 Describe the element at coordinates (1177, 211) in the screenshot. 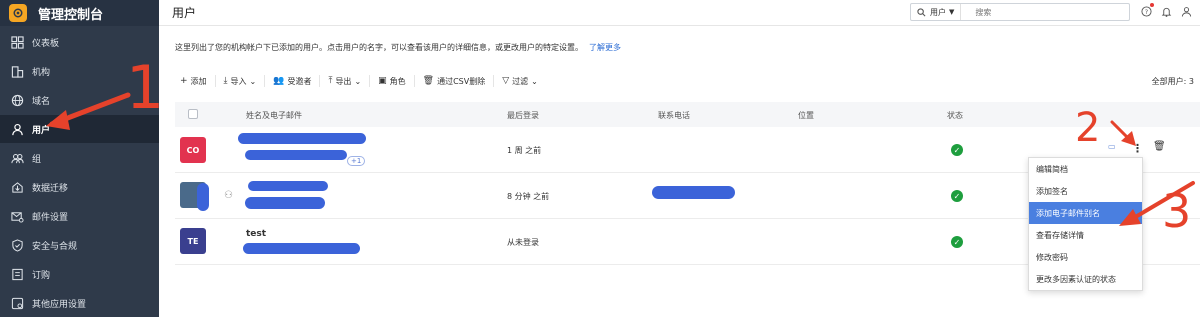

I see `annotation-three: 3` at that location.